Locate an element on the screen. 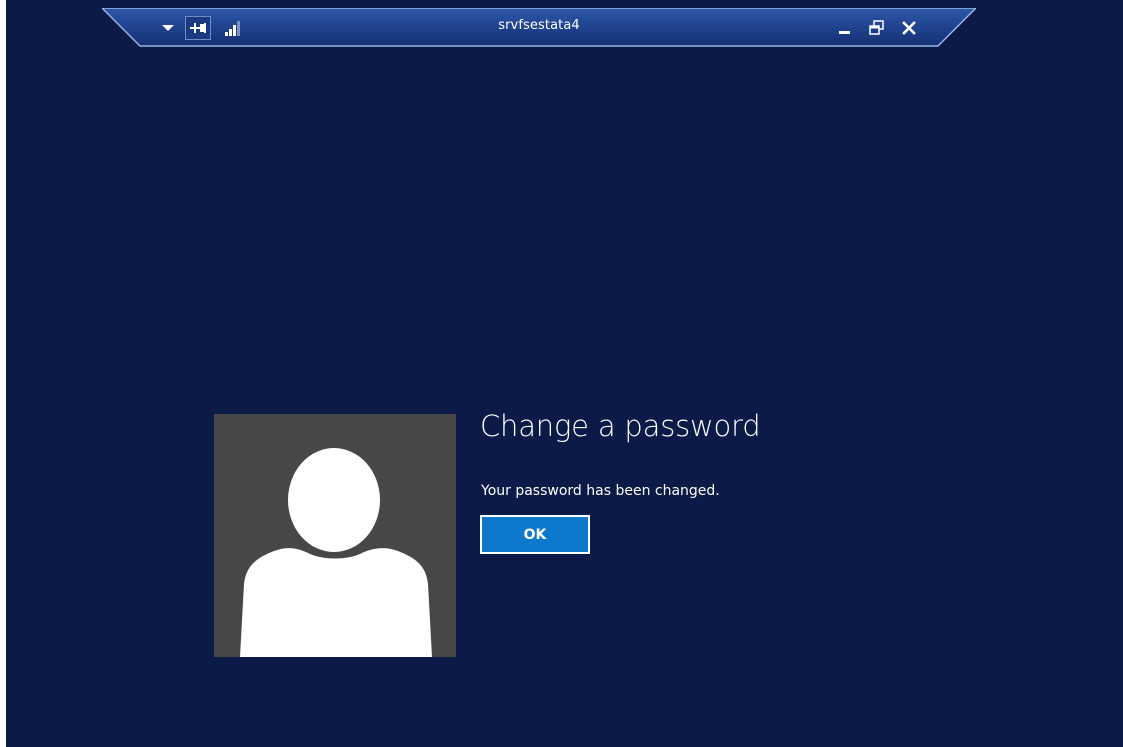  close-icon is located at coordinates (909, 28).